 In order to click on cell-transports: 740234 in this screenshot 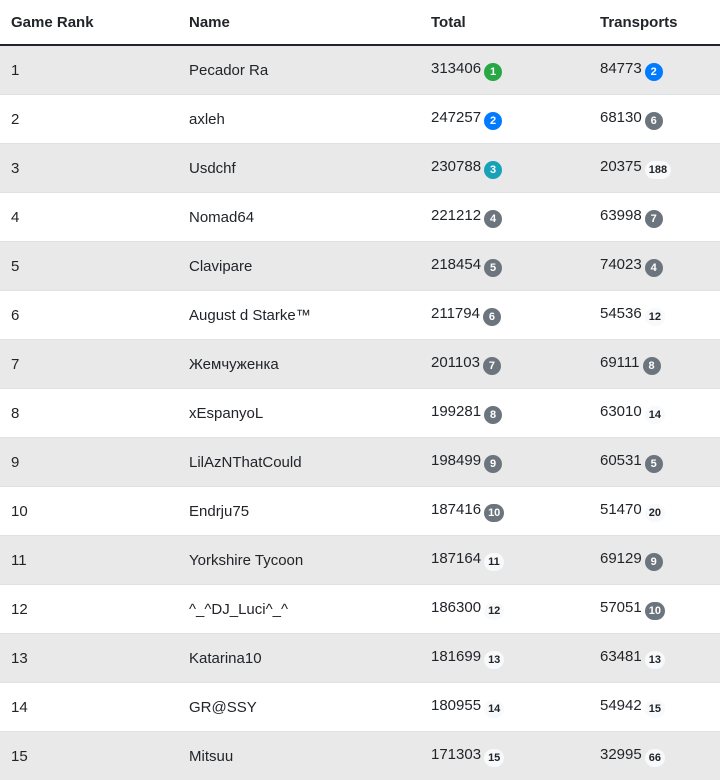, I will do `click(654, 266)`.